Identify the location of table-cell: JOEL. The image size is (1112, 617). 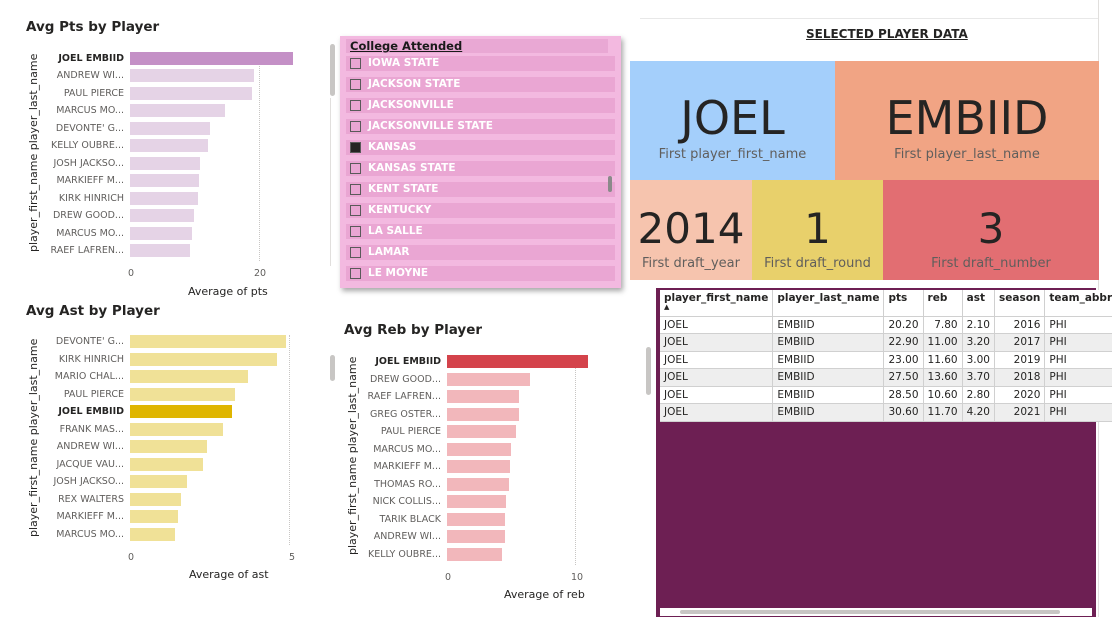
(717, 395).